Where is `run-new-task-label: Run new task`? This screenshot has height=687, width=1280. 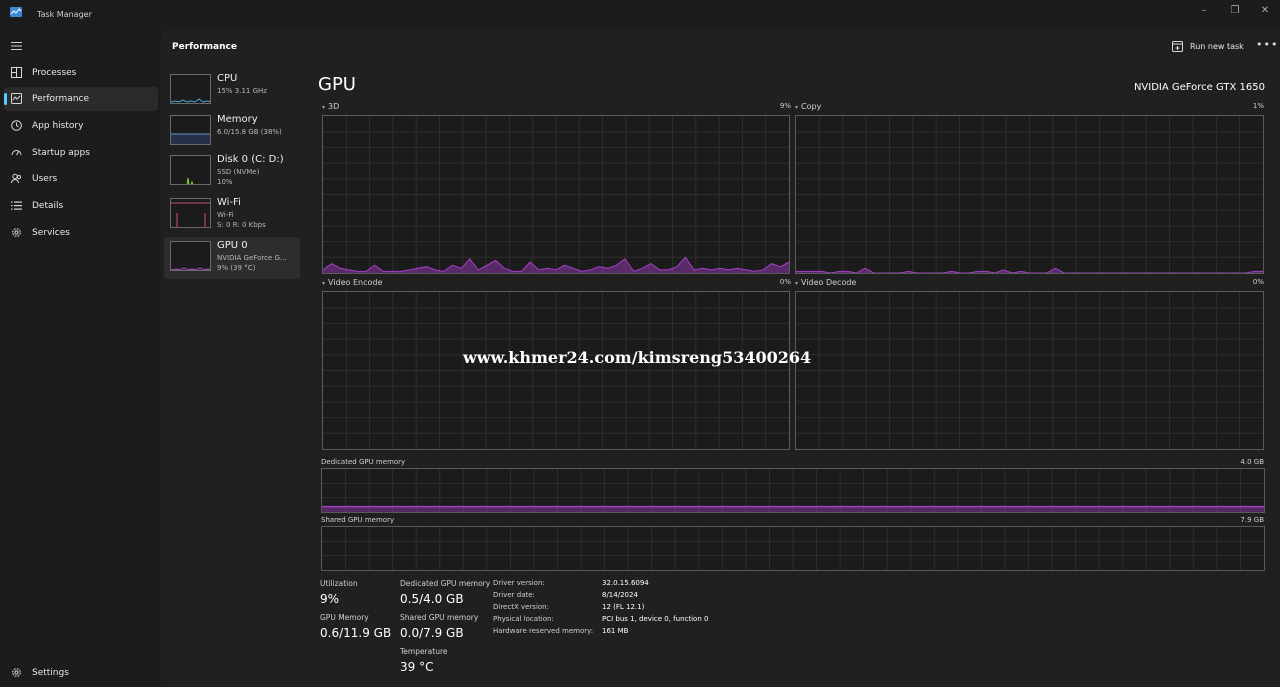 run-new-task-label: Run new task is located at coordinates (1217, 46).